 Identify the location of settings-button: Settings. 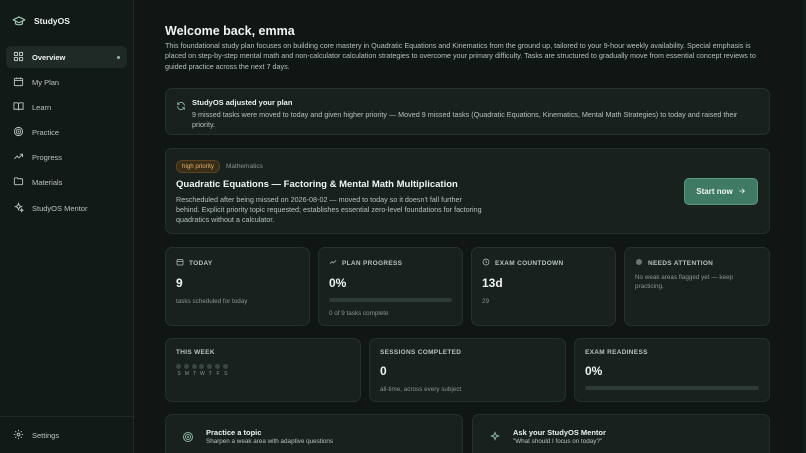
(66, 434).